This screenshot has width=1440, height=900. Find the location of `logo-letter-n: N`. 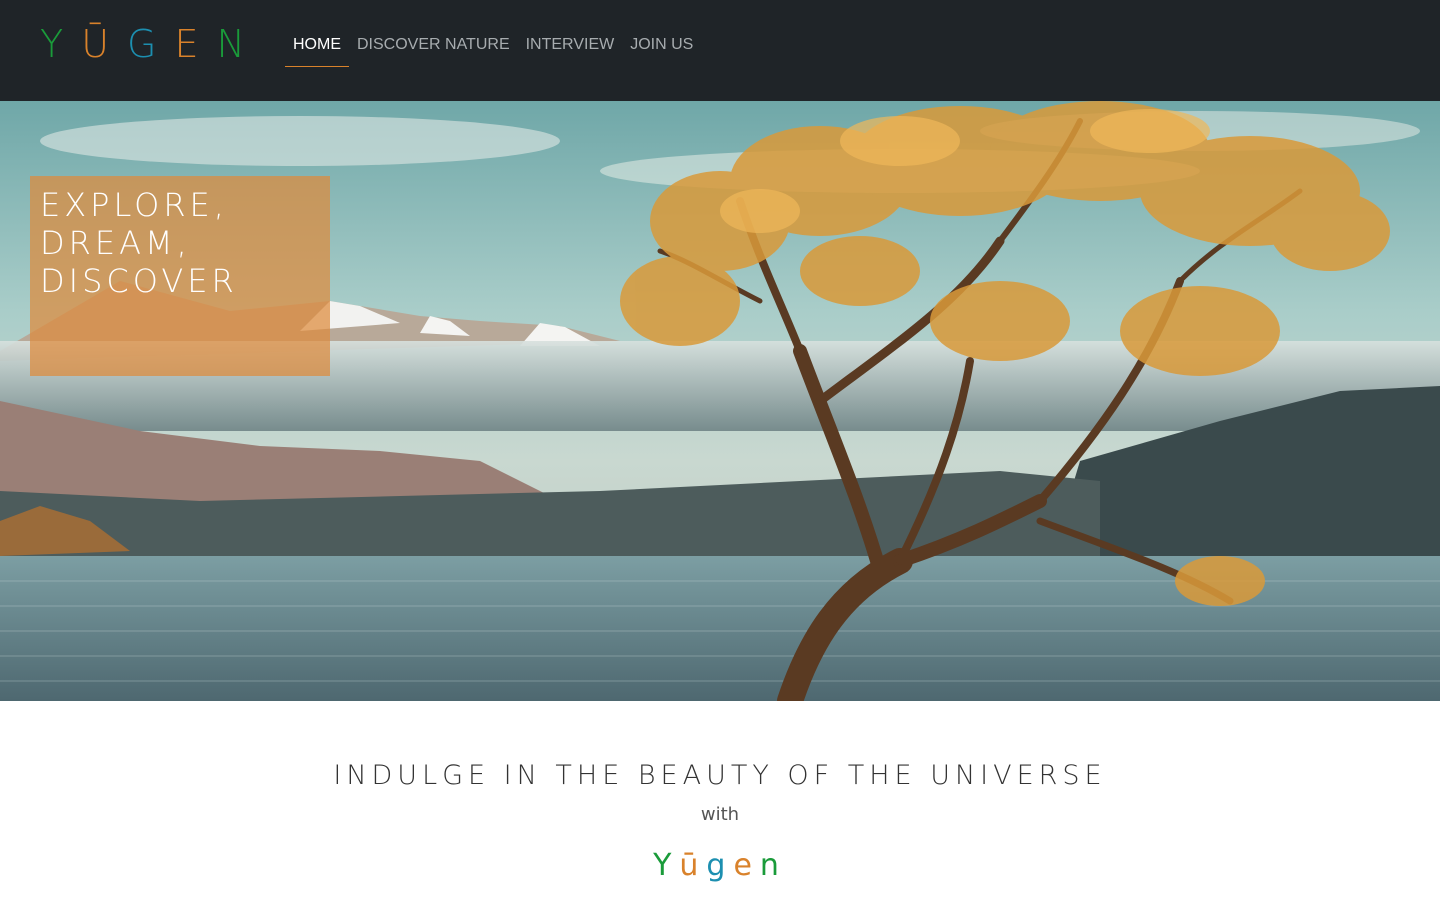

logo-letter-n: N is located at coordinates (239, 44).